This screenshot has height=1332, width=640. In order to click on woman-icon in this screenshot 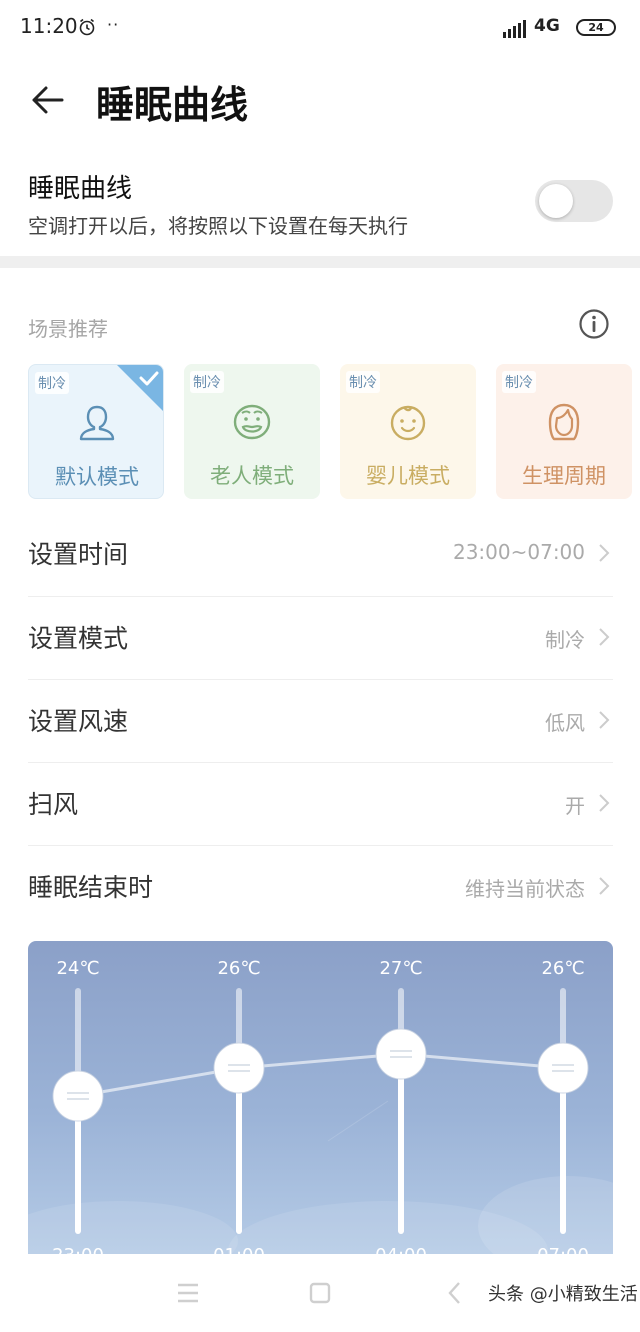, I will do `click(564, 422)`.